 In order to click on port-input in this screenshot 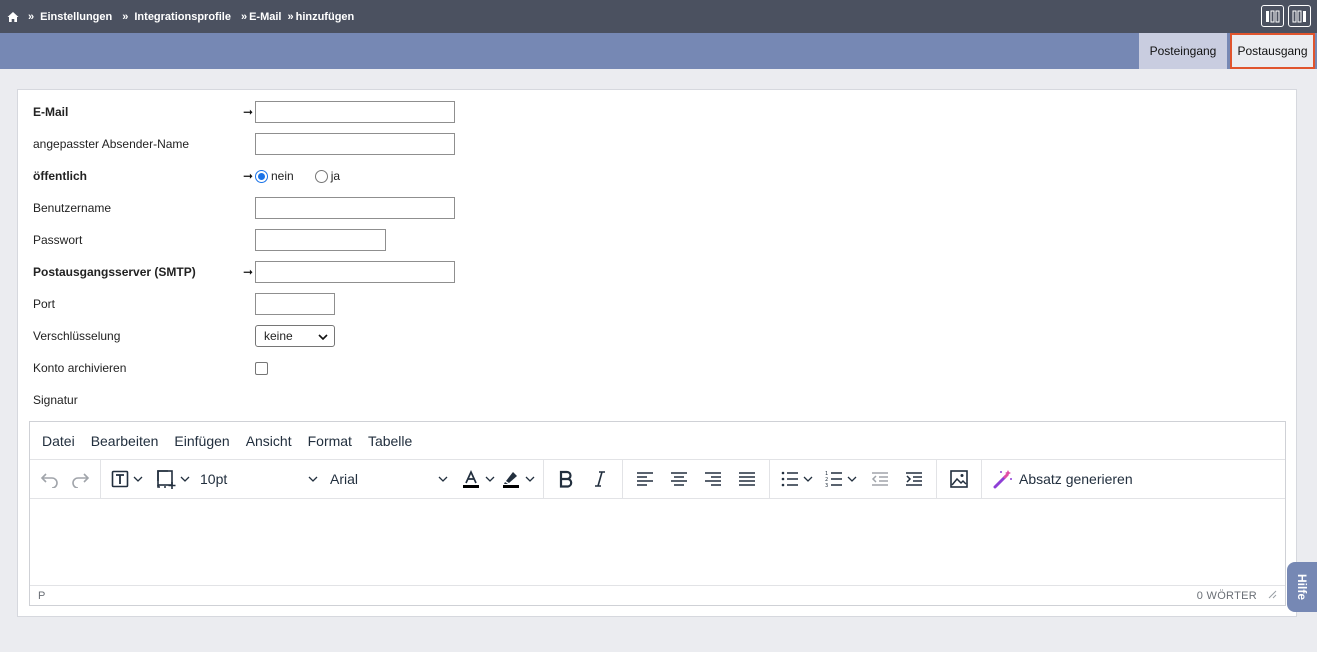, I will do `click(295, 304)`.